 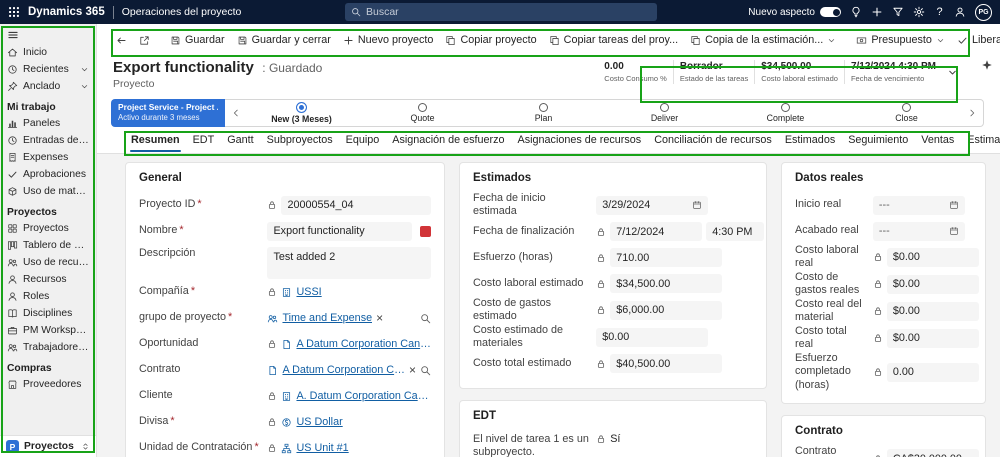 I want to click on contrato-original-input: CA$30,000.00, so click(x=932, y=453).